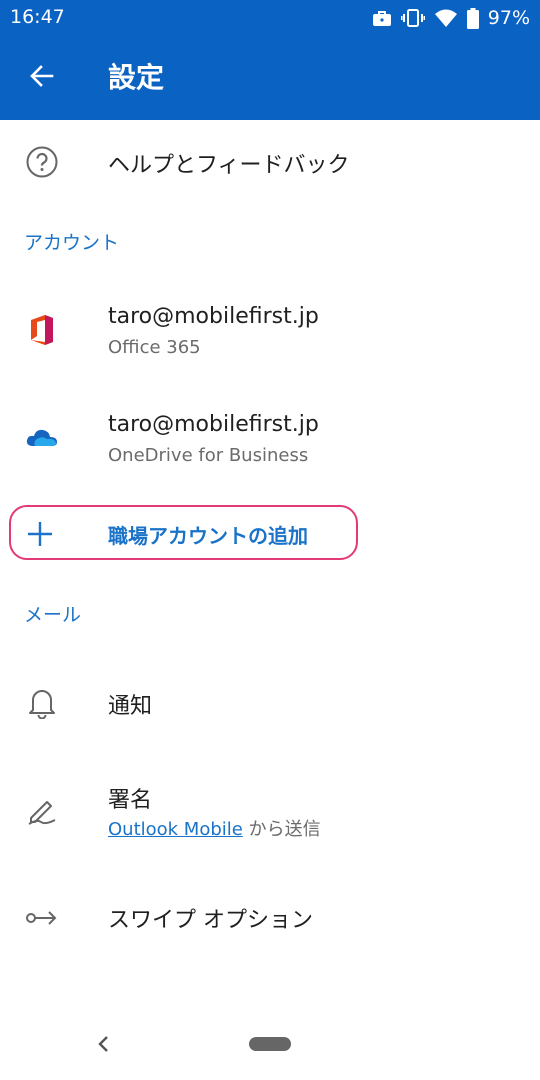 This screenshot has height=1080, width=540. Describe the element at coordinates (42, 702) in the screenshot. I see `bell-icon` at that location.